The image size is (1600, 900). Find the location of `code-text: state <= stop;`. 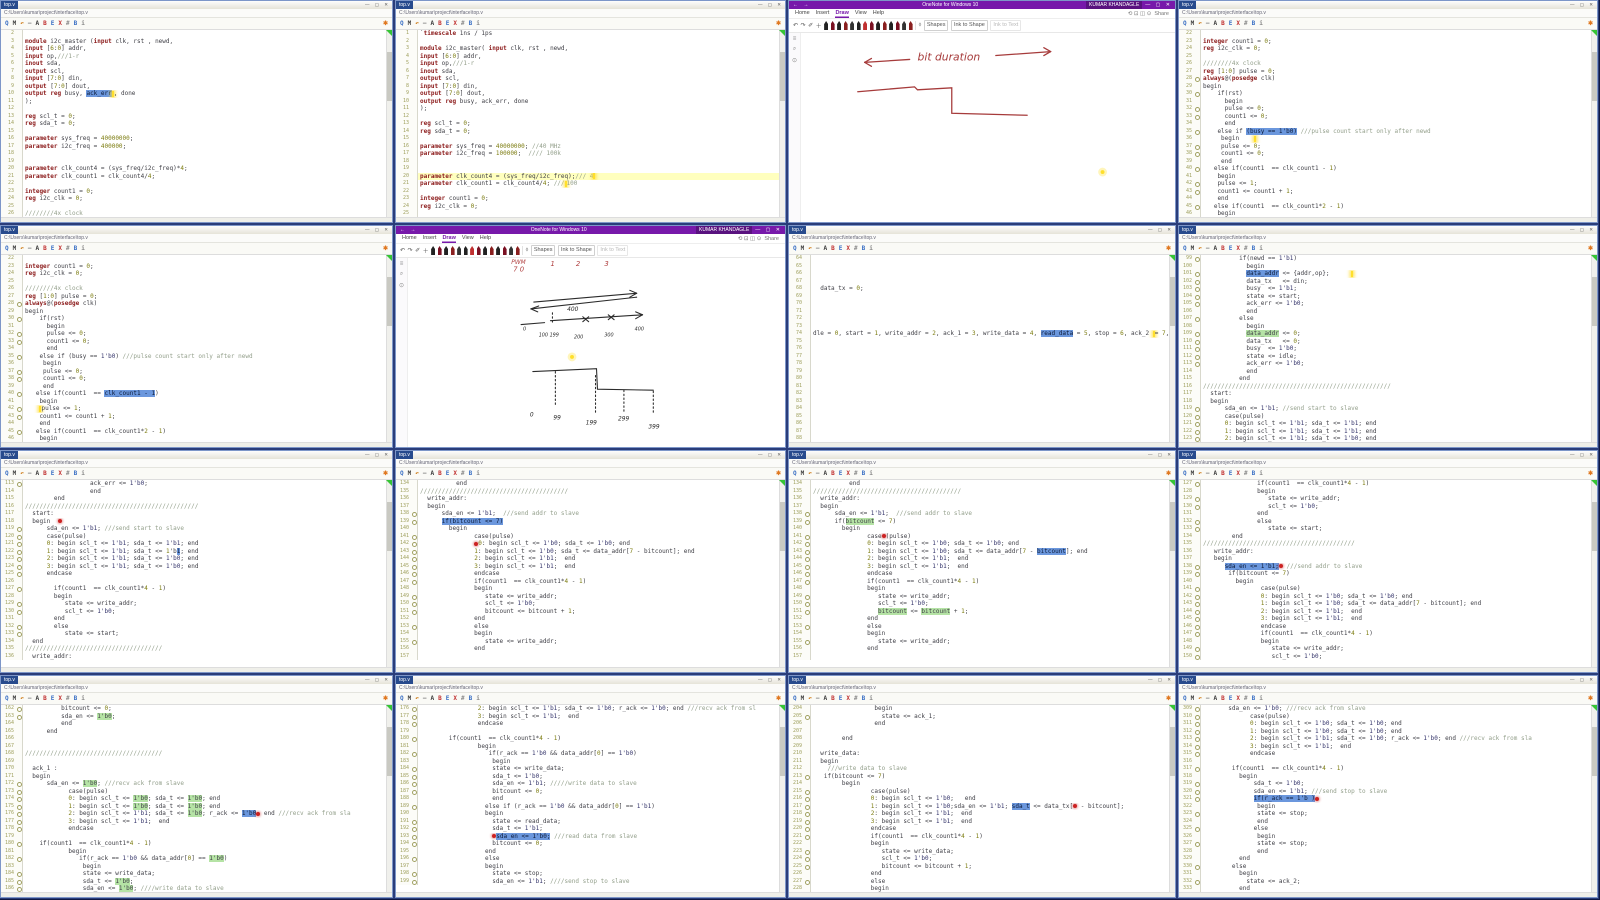

code-text: state <= stop; is located at coordinates (1396, 814).